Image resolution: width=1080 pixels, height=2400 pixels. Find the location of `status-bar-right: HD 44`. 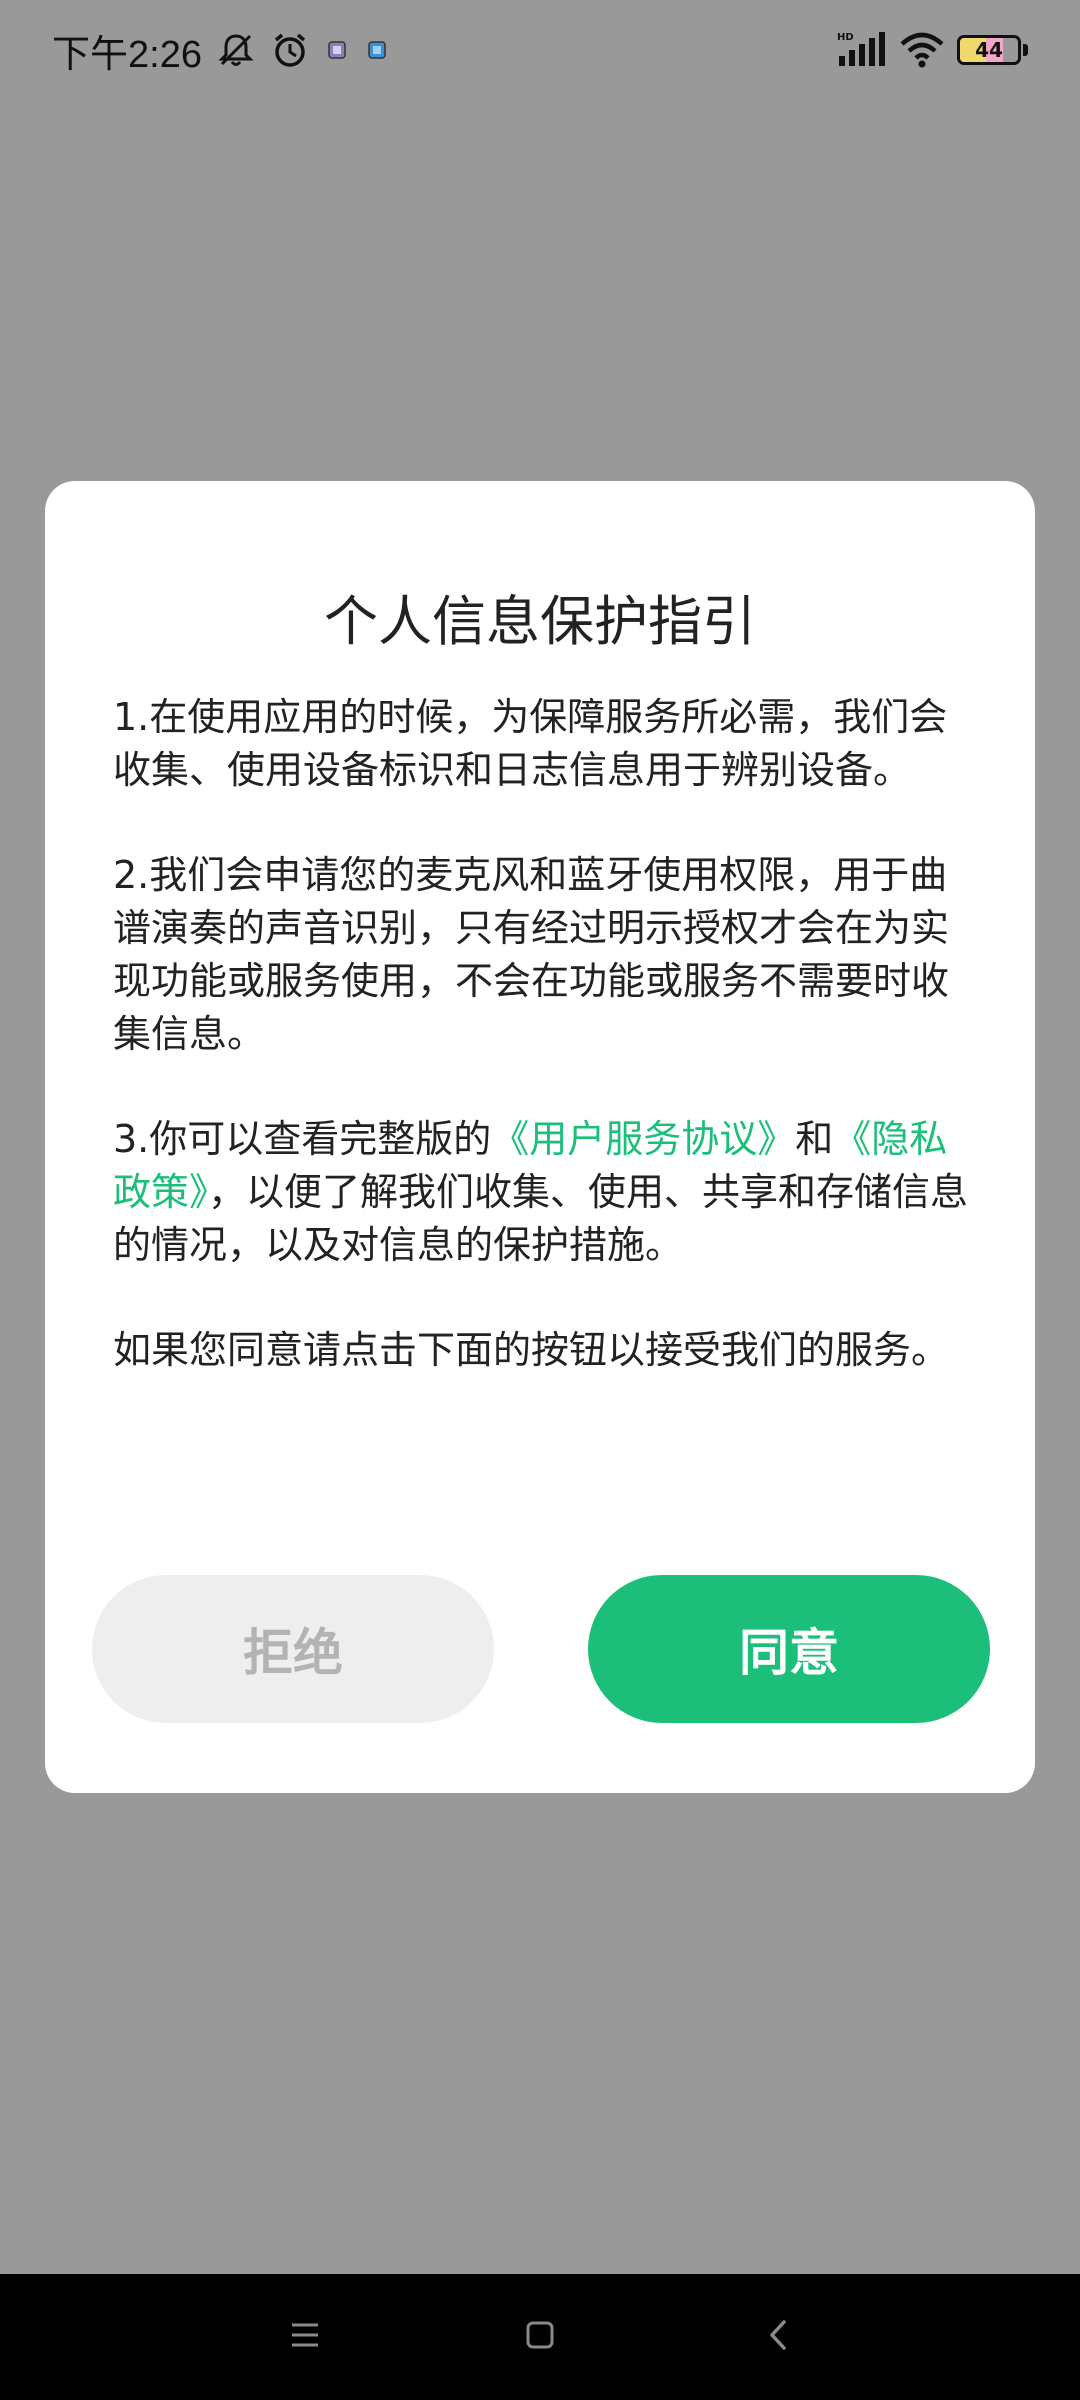

status-bar-right: HD 44 is located at coordinates (925, 50).